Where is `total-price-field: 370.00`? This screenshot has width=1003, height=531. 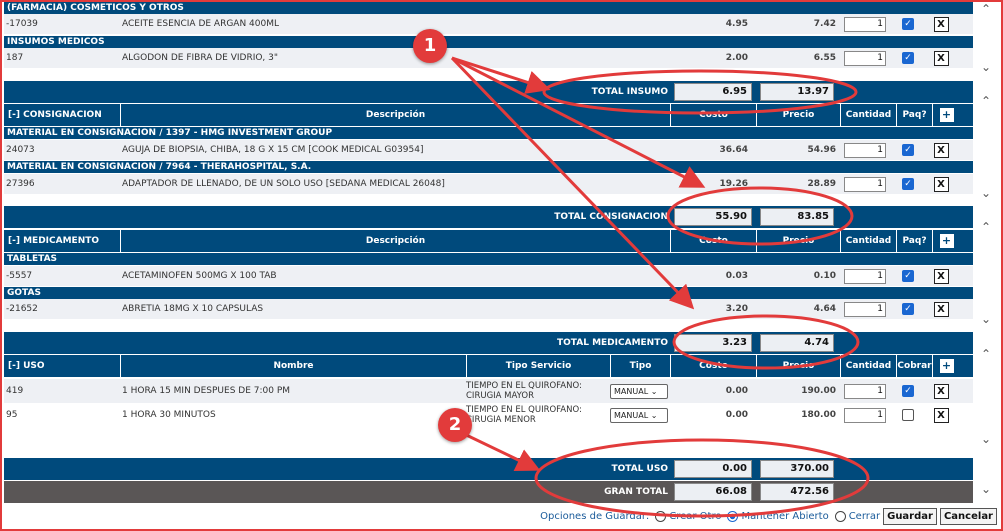 total-price-field: 370.00 is located at coordinates (797, 469).